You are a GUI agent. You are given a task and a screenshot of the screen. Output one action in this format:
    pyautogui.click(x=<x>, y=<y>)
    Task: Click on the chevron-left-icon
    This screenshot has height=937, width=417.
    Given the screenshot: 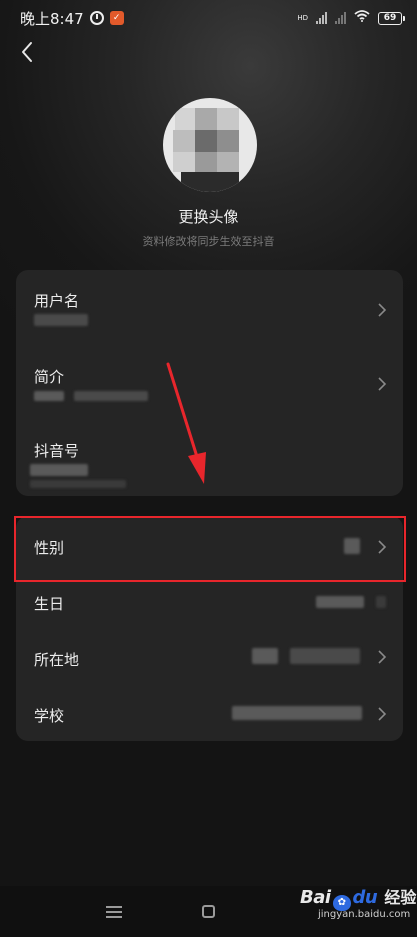 What is the action you would take?
    pyautogui.click(x=27, y=52)
    